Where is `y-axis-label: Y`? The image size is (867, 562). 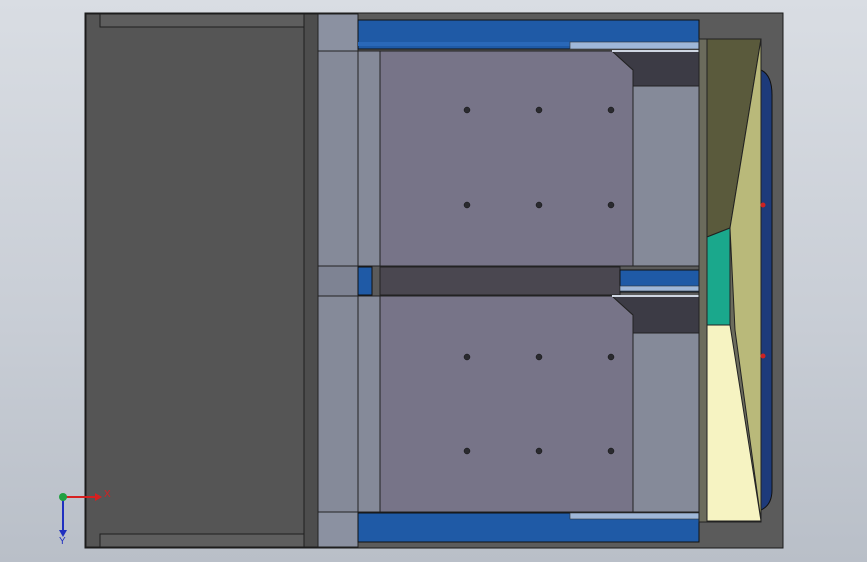 y-axis-label: Y is located at coordinates (62, 541).